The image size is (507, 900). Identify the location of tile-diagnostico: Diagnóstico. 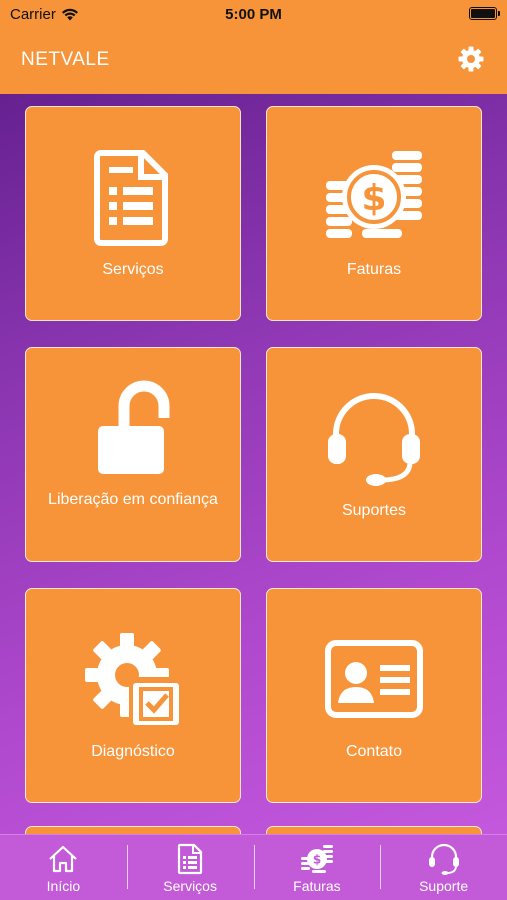
(133, 695).